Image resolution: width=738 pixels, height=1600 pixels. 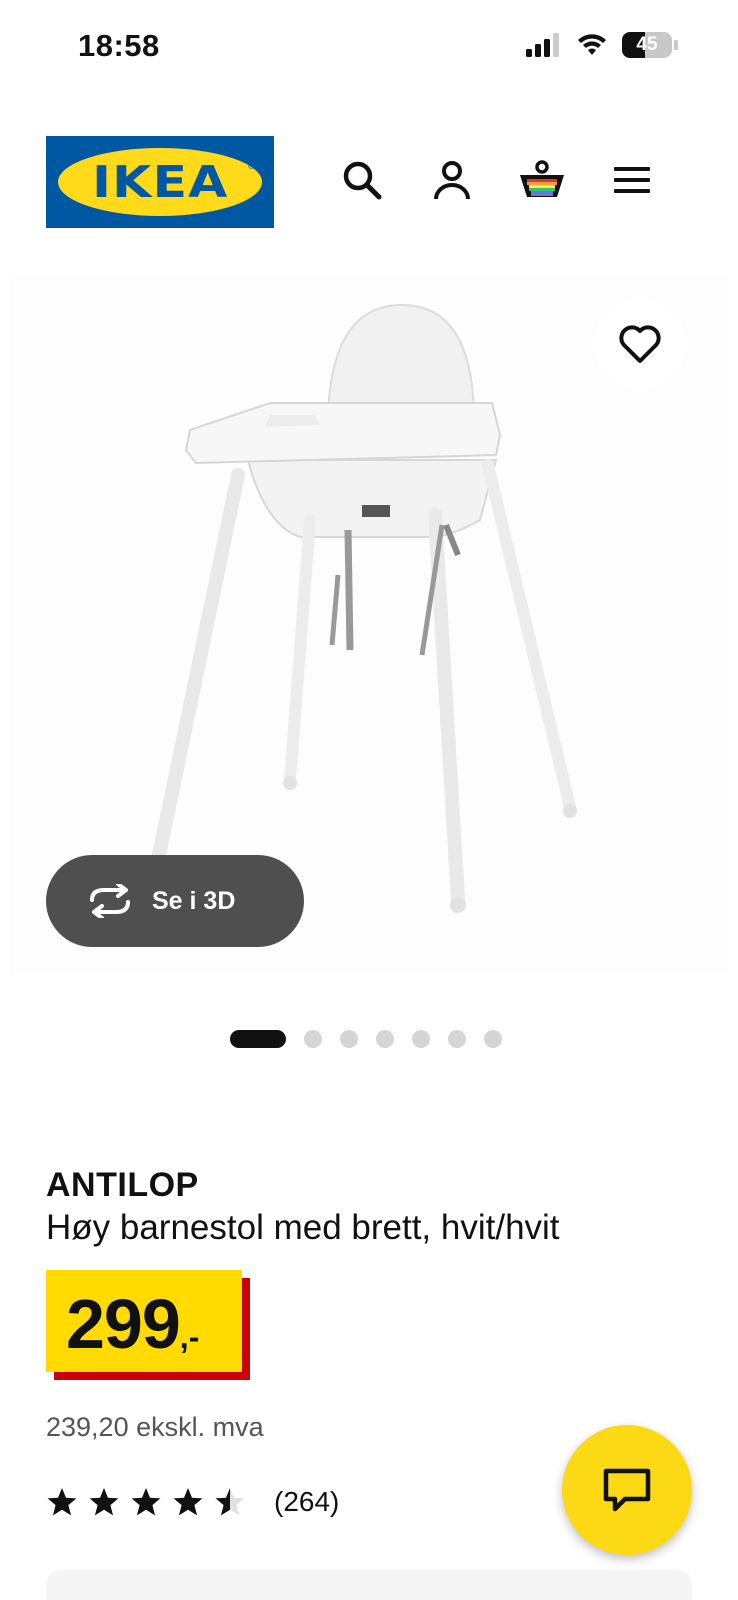 I want to click on rotate-3d-icon, so click(x=110, y=901).